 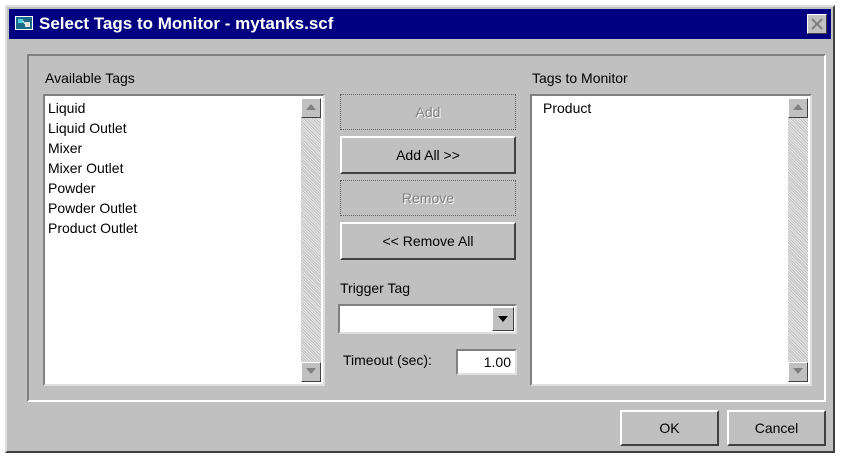 I want to click on close-icon, so click(x=817, y=24).